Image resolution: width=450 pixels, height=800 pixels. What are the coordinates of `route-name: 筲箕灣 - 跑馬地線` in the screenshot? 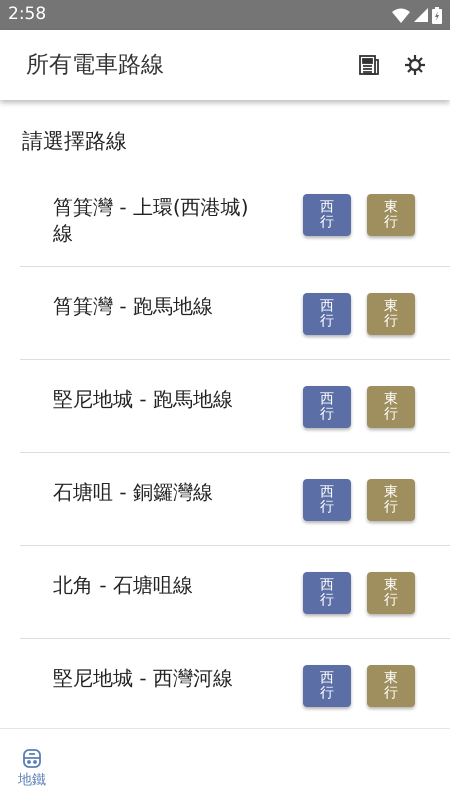 It's located at (133, 305).